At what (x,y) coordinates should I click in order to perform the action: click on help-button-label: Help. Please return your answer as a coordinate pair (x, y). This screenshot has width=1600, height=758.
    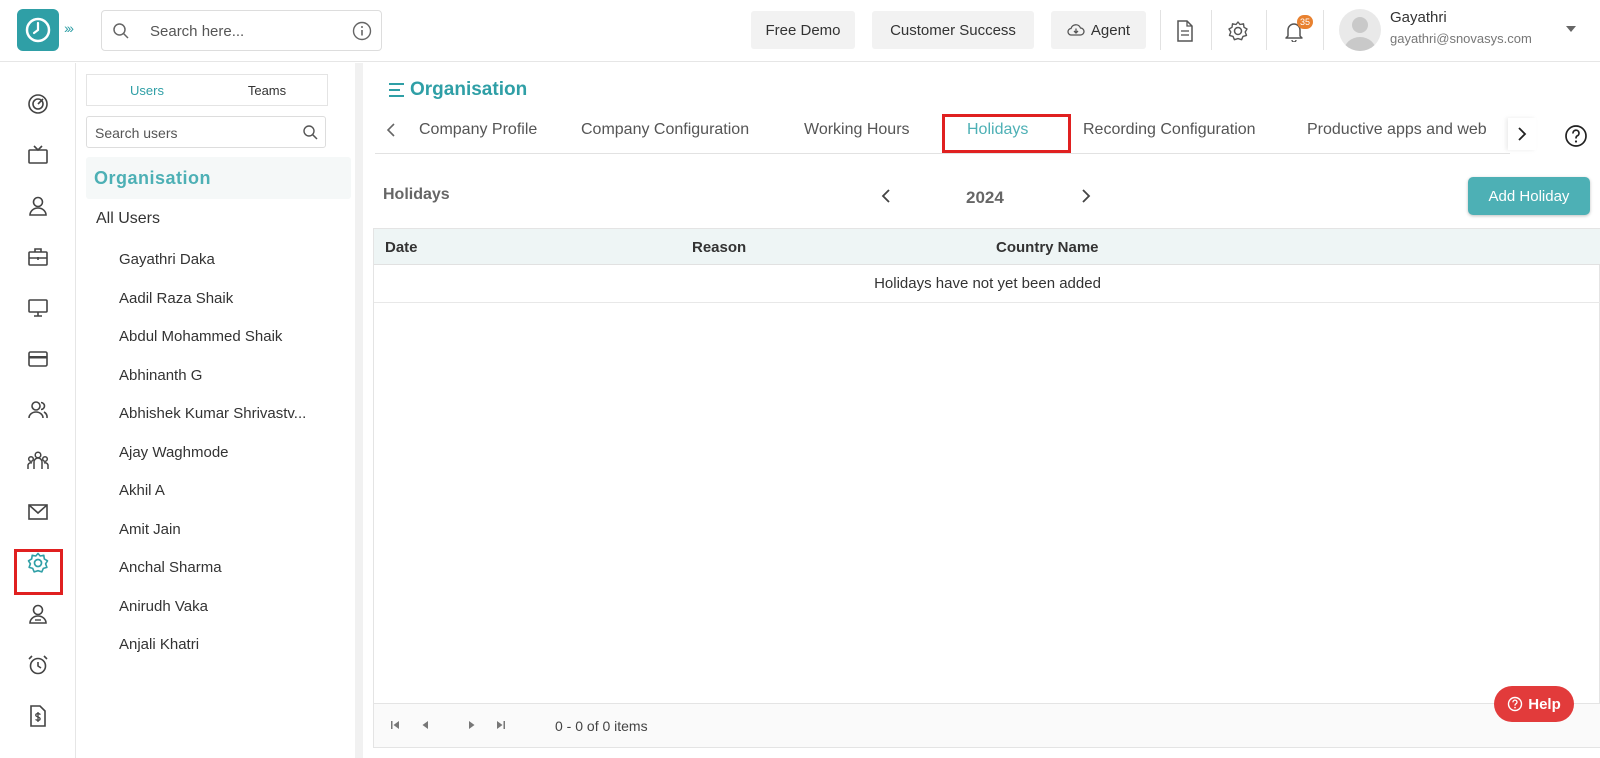
    Looking at the image, I should click on (1544, 704).